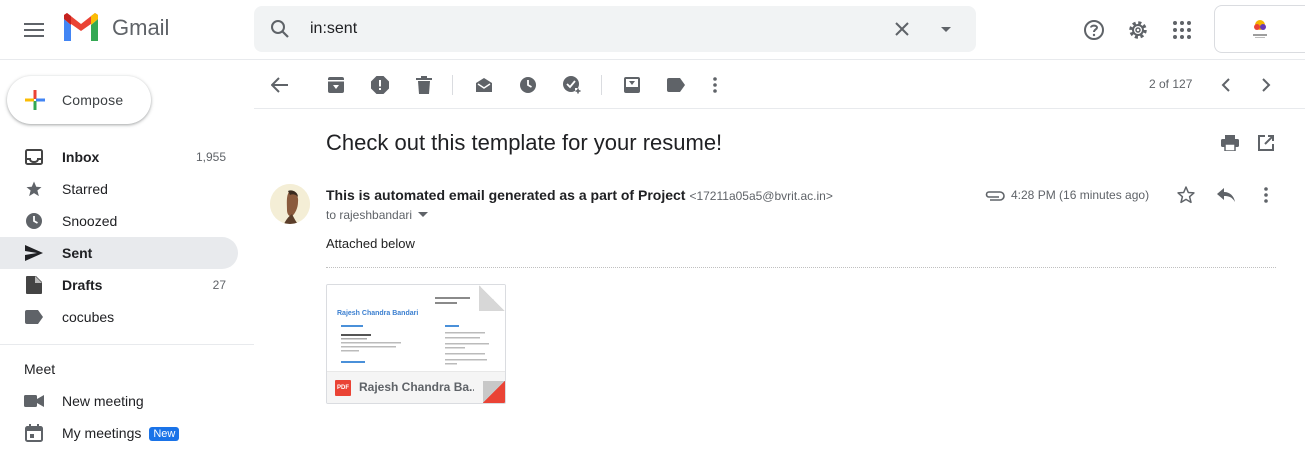 The image size is (1305, 453). What do you see at coordinates (34, 157) in the screenshot?
I see `inbox-icon` at bounding box center [34, 157].